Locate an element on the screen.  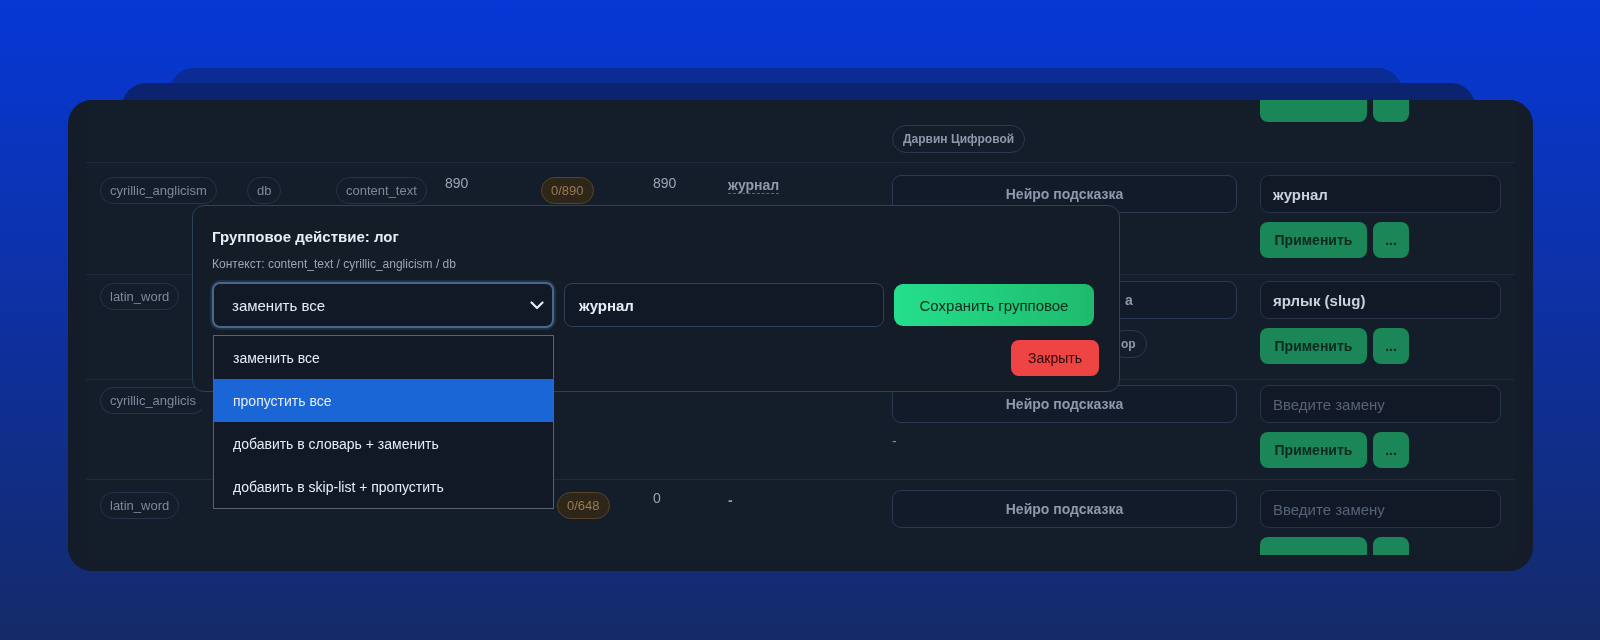
dropdown-option: добавить в словарь + заменить is located at coordinates (383, 443).